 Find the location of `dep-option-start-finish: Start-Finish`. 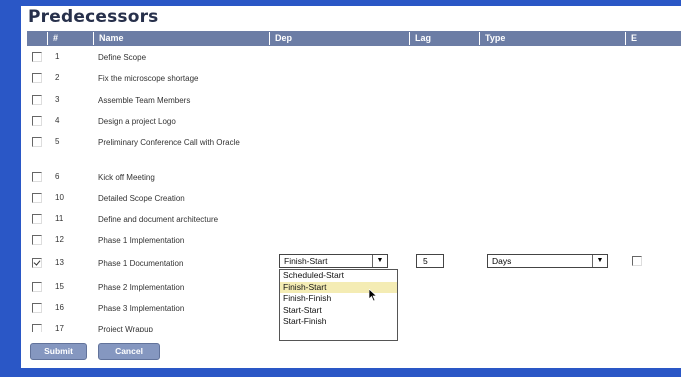

dep-option-start-finish: Start-Finish is located at coordinates (338, 322).